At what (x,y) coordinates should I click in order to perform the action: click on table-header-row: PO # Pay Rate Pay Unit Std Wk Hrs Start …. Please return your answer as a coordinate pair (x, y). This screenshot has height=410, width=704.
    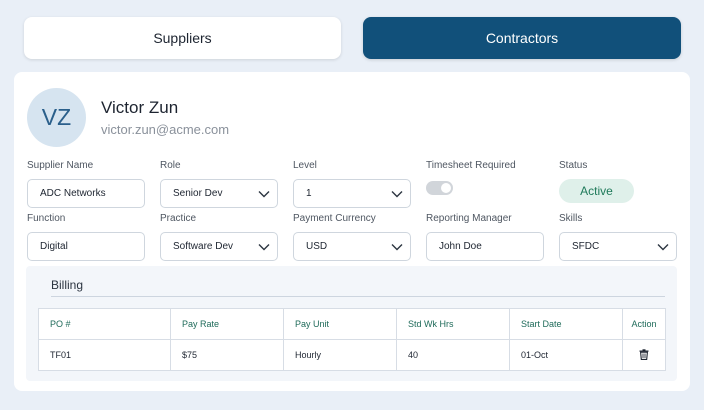
    Looking at the image, I should click on (352, 324).